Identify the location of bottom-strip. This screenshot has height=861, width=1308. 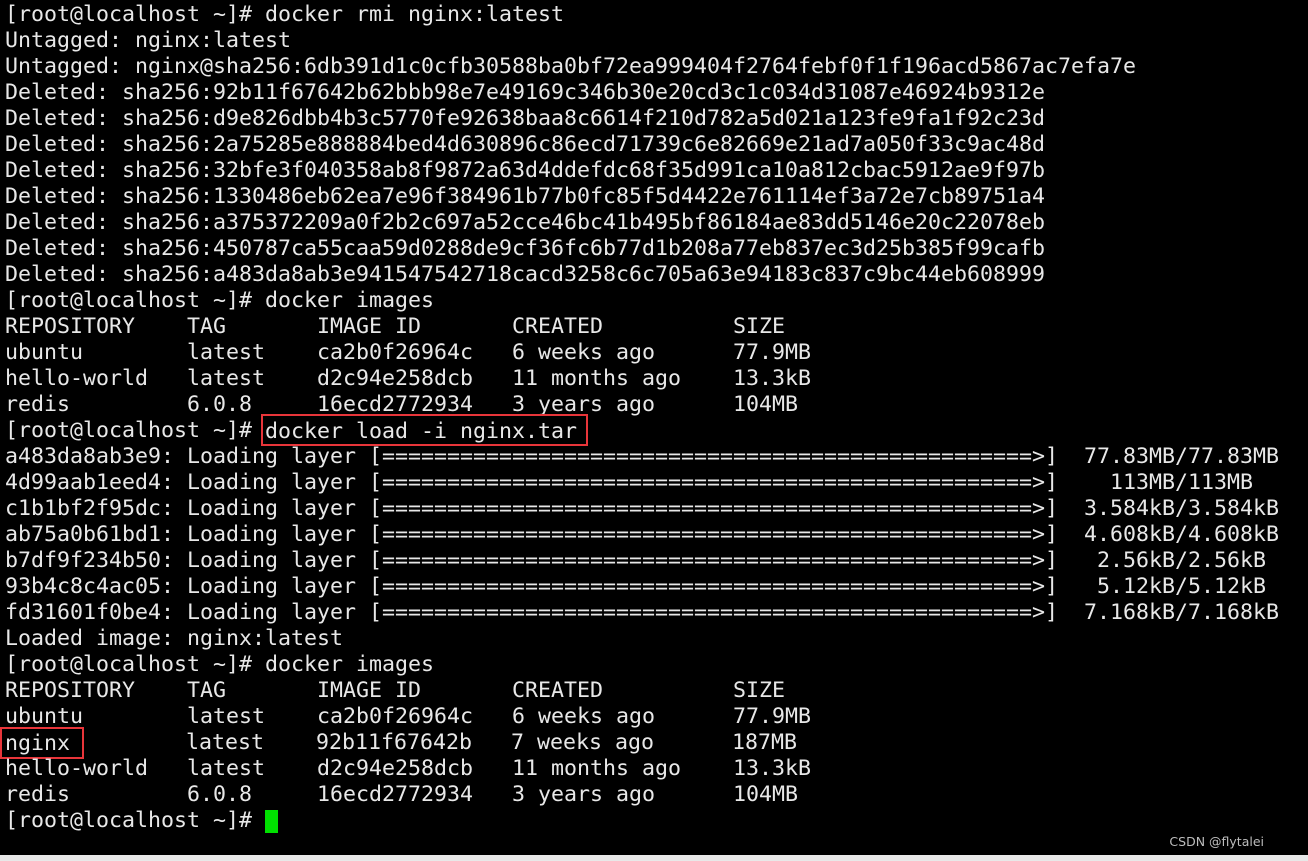
(654, 858).